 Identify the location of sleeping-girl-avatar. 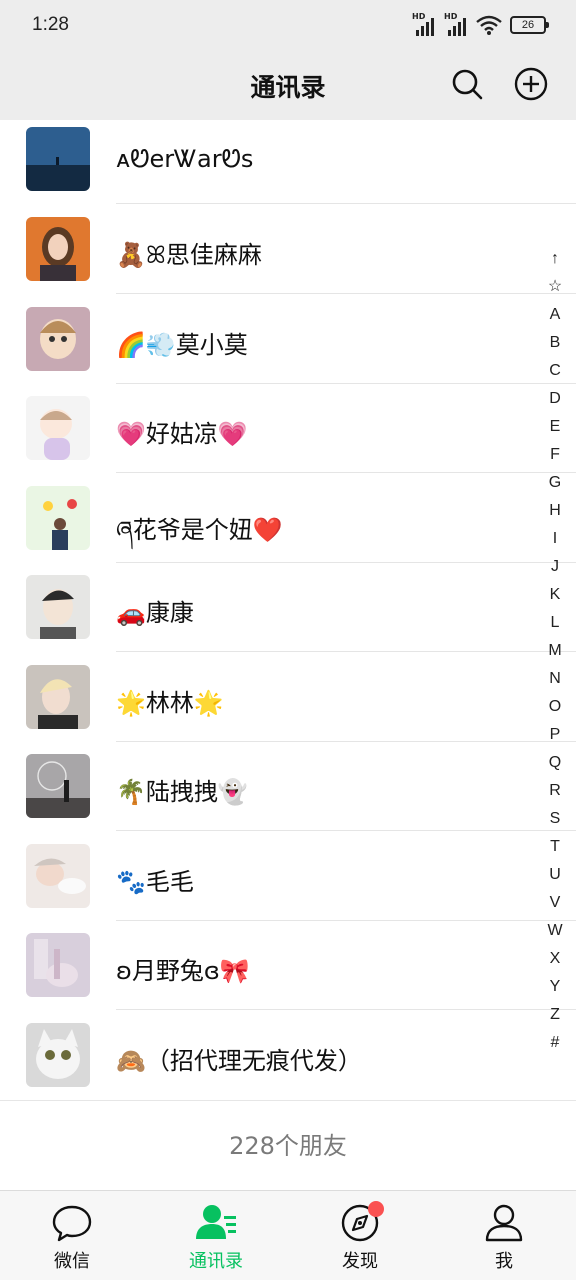
(58, 876).